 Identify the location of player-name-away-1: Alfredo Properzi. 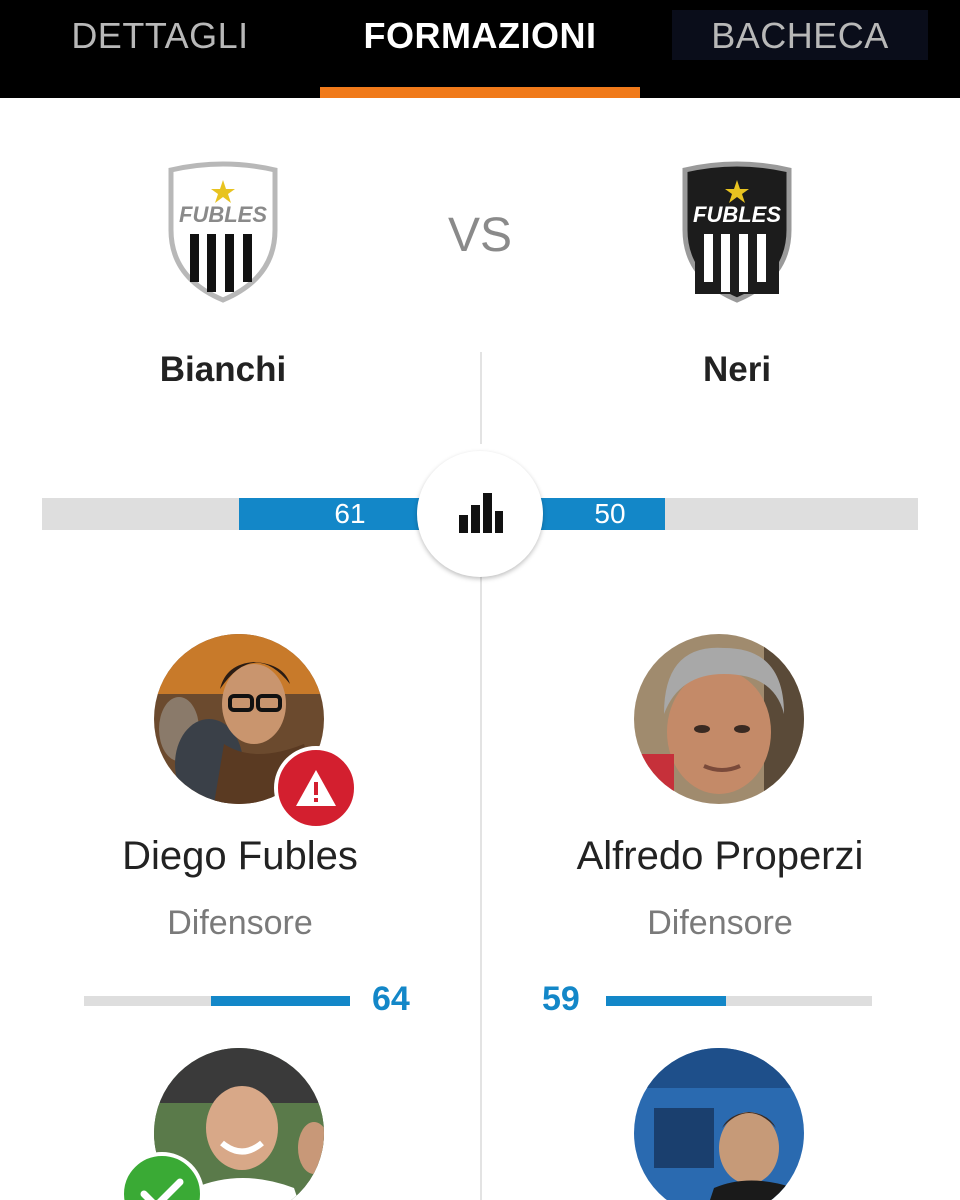
(720, 856).